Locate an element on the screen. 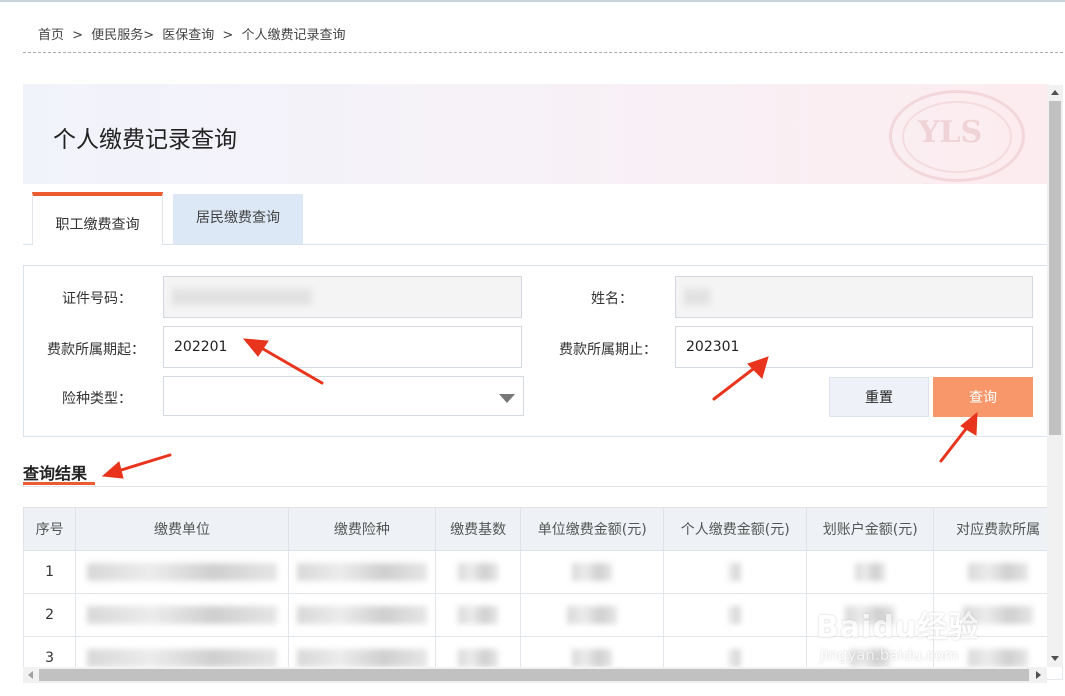 This screenshot has height=696, width=1065. breadcrumb-home: 首页 is located at coordinates (51, 35).